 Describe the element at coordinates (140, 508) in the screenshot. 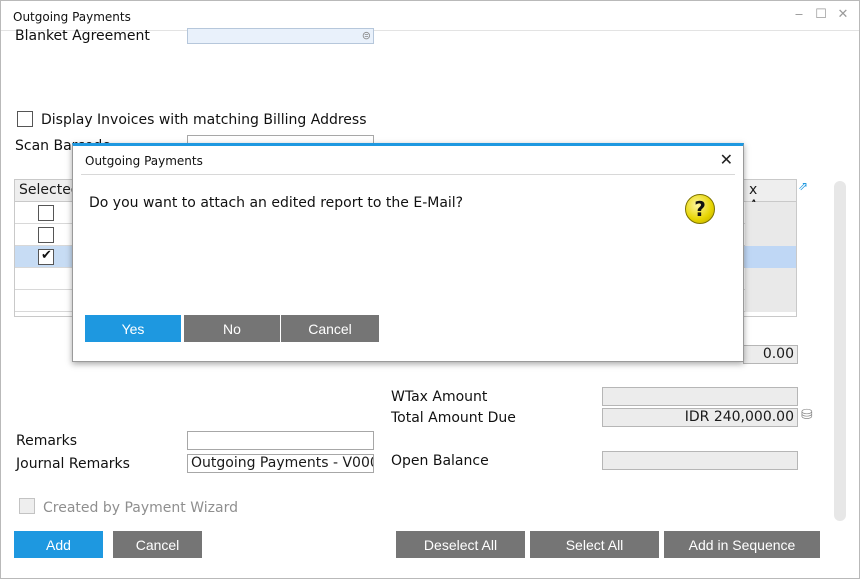

I see `created-by-wizard-label: Created by Payment Wizard` at that location.